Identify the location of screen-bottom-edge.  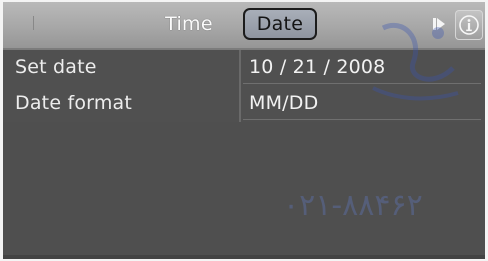
(244, 257).